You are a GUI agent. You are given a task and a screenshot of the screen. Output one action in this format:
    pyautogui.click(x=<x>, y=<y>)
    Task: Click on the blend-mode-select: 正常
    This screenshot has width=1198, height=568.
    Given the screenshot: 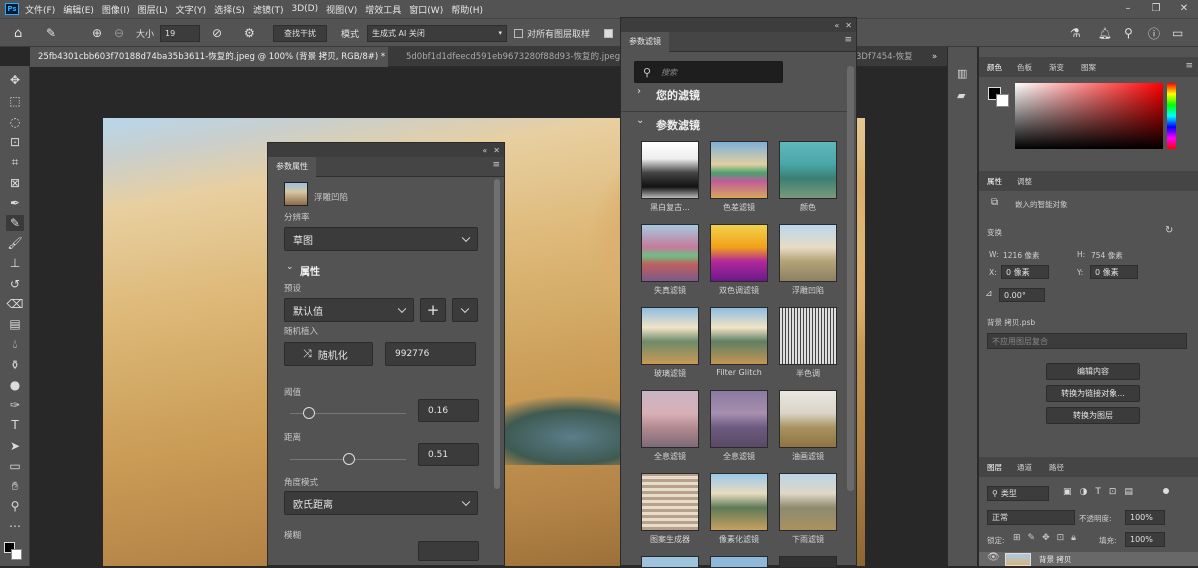 What is the action you would take?
    pyautogui.click(x=1031, y=517)
    